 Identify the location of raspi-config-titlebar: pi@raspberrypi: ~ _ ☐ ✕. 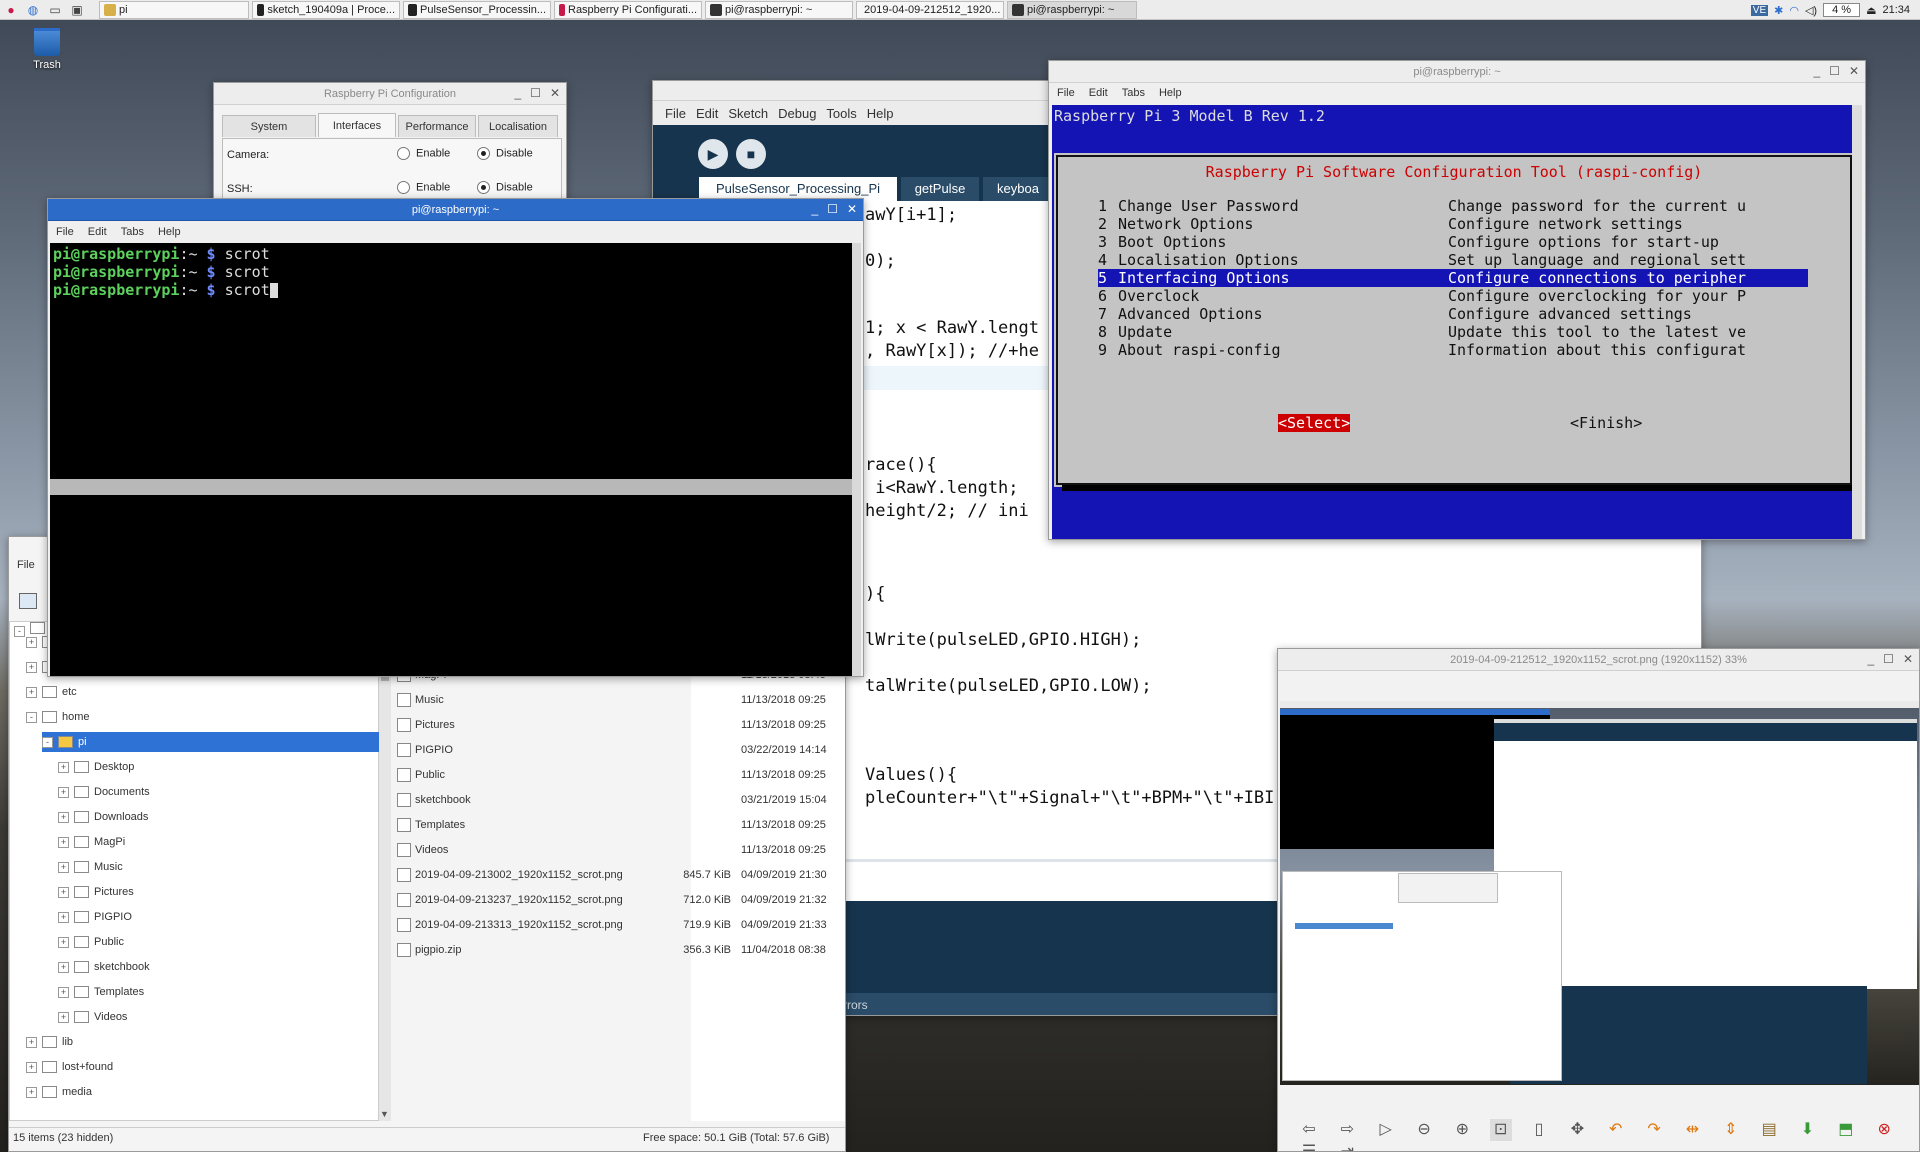
(1457, 72).